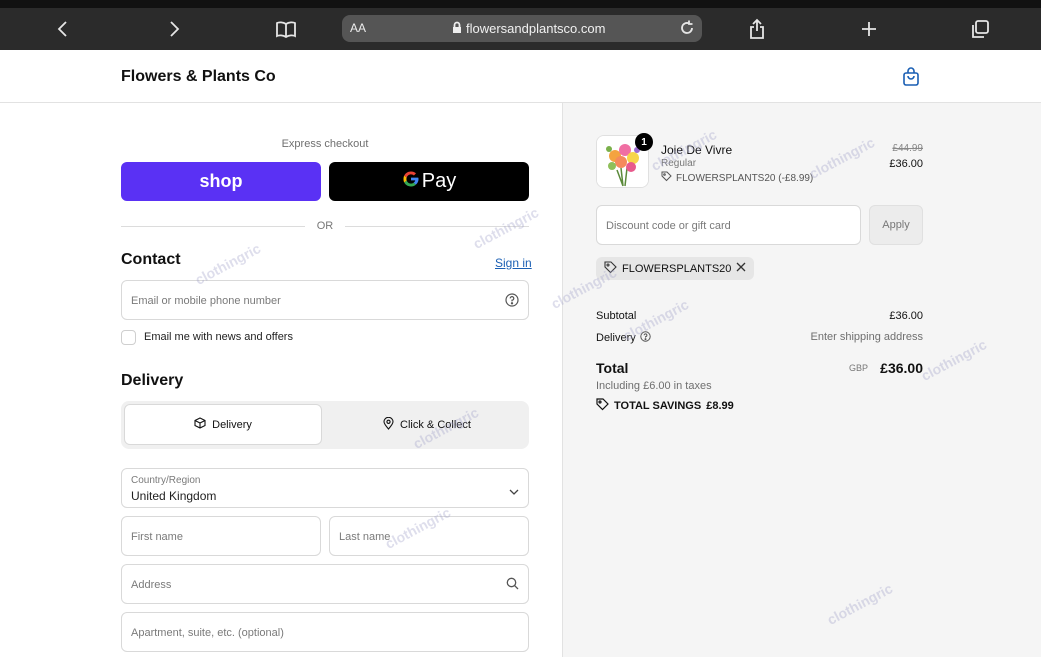 The image size is (1041, 657). What do you see at coordinates (429, 536) in the screenshot?
I see `last-name-field: Last name` at bounding box center [429, 536].